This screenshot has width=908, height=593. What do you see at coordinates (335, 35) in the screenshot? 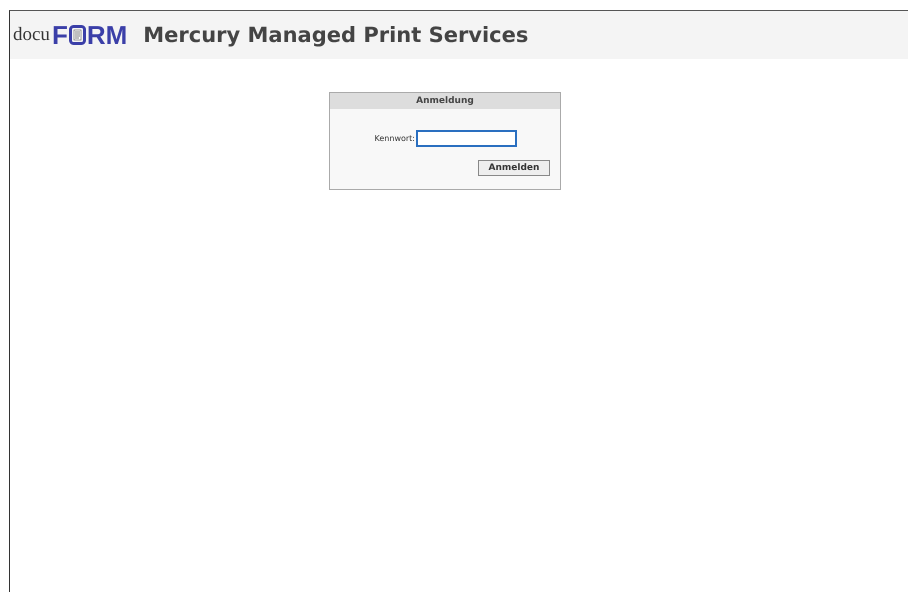
I see `page-title: Mercury Managed Print Services` at bounding box center [335, 35].